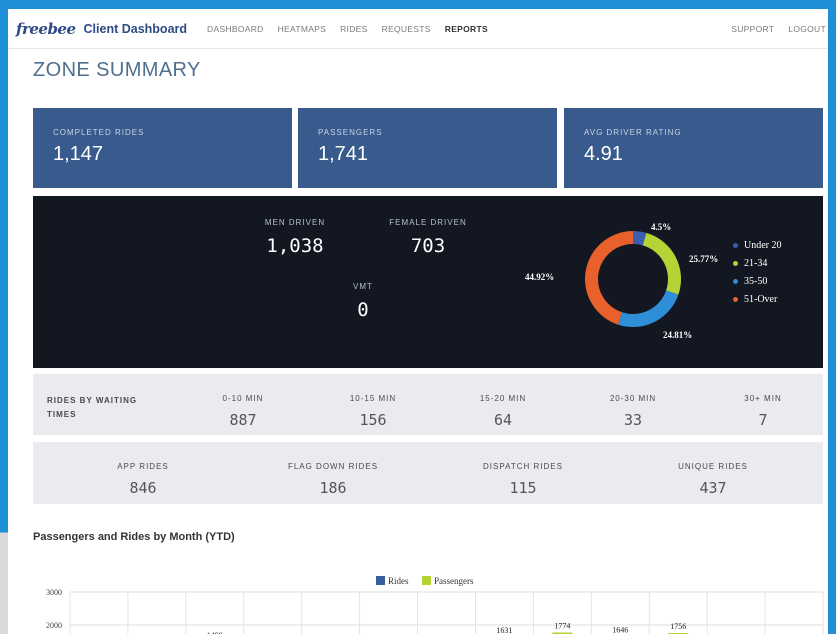 This screenshot has height=634, width=836. Describe the element at coordinates (752, 29) in the screenshot. I see `nav-support: SUPPORT` at that location.